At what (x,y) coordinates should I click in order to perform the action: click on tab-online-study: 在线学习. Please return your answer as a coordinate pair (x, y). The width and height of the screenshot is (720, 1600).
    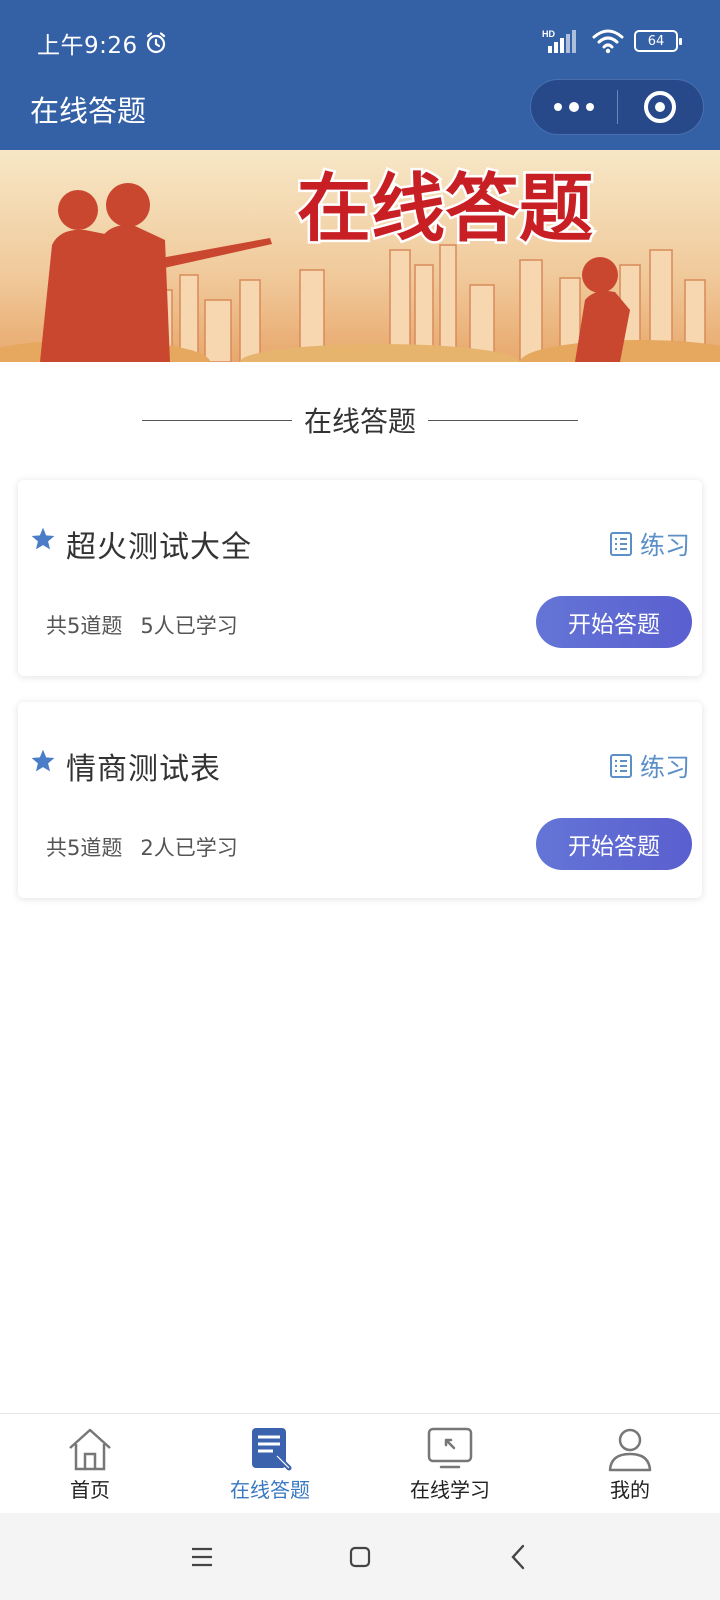
    Looking at the image, I should click on (450, 1463).